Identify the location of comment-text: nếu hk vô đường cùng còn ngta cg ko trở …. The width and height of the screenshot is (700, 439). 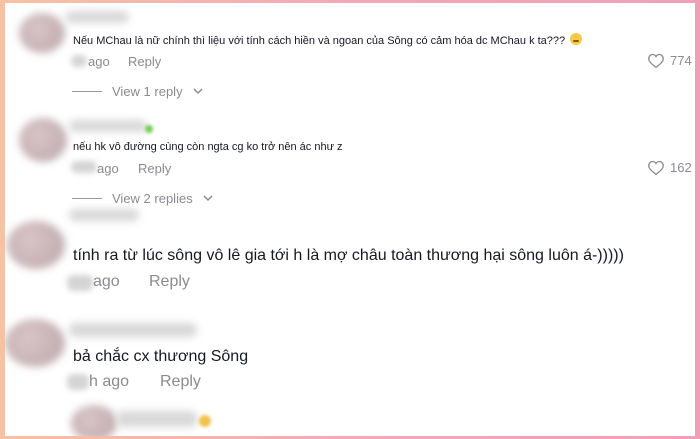
(208, 147).